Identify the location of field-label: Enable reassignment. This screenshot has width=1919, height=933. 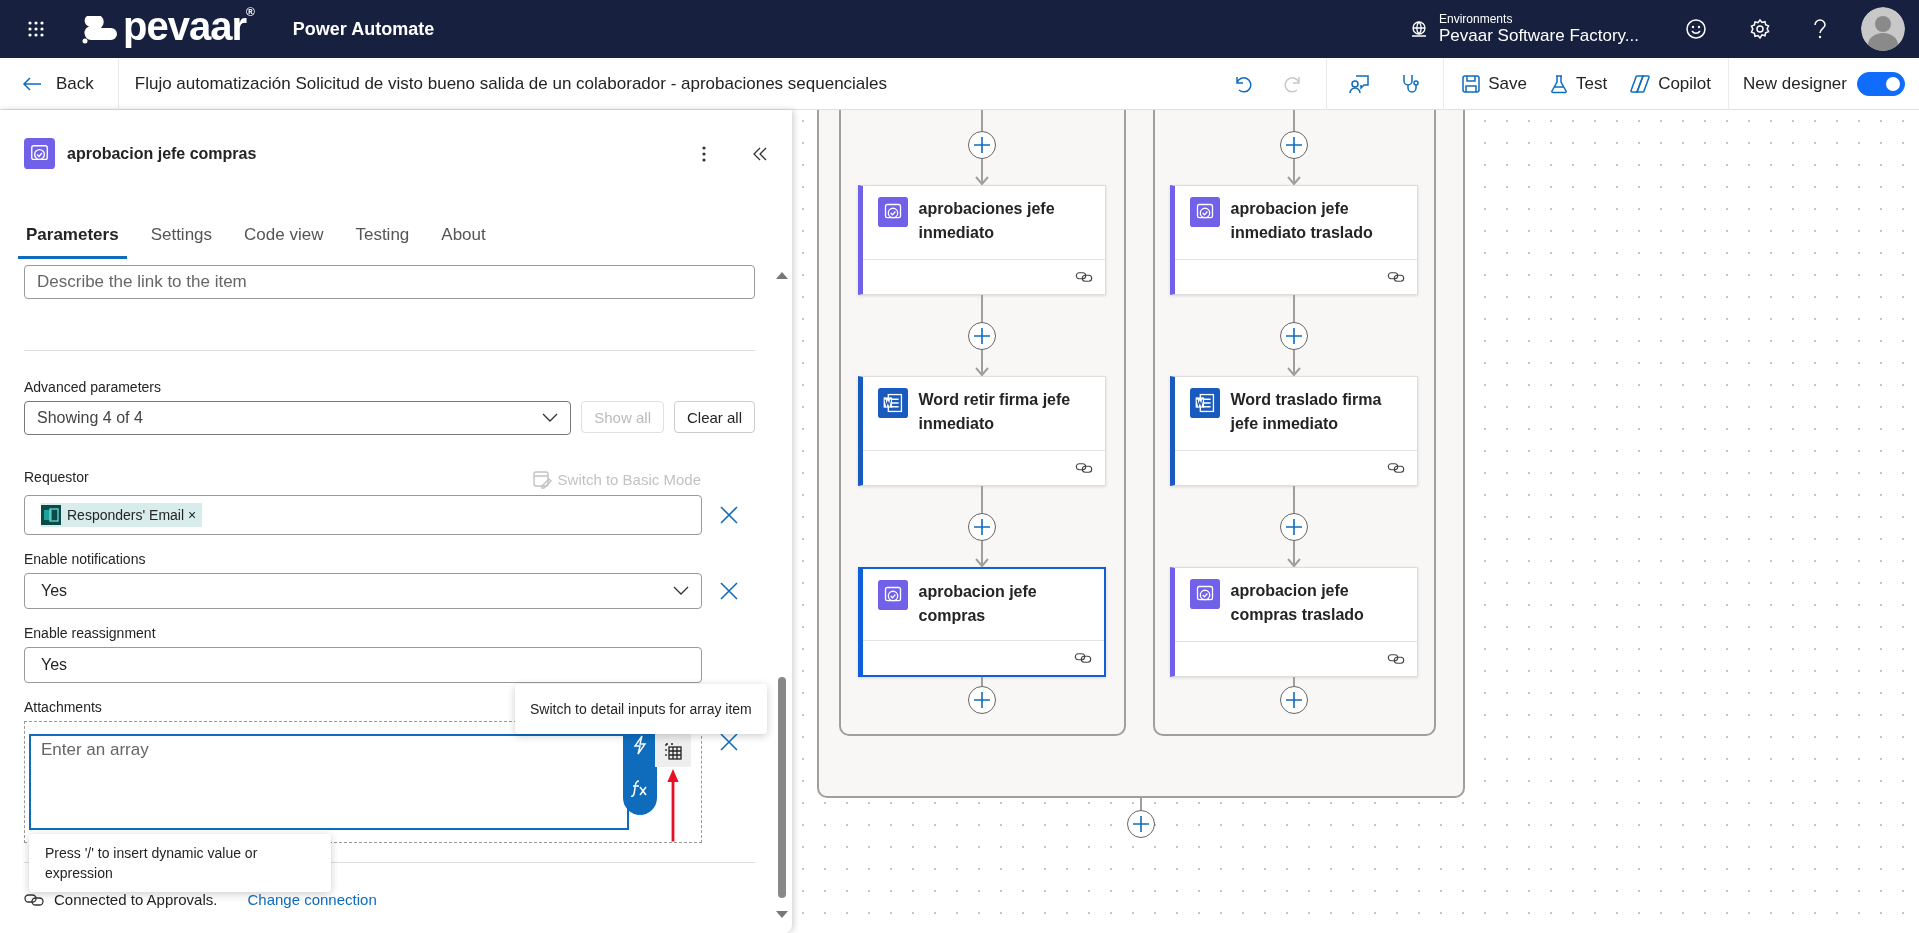
(90, 633).